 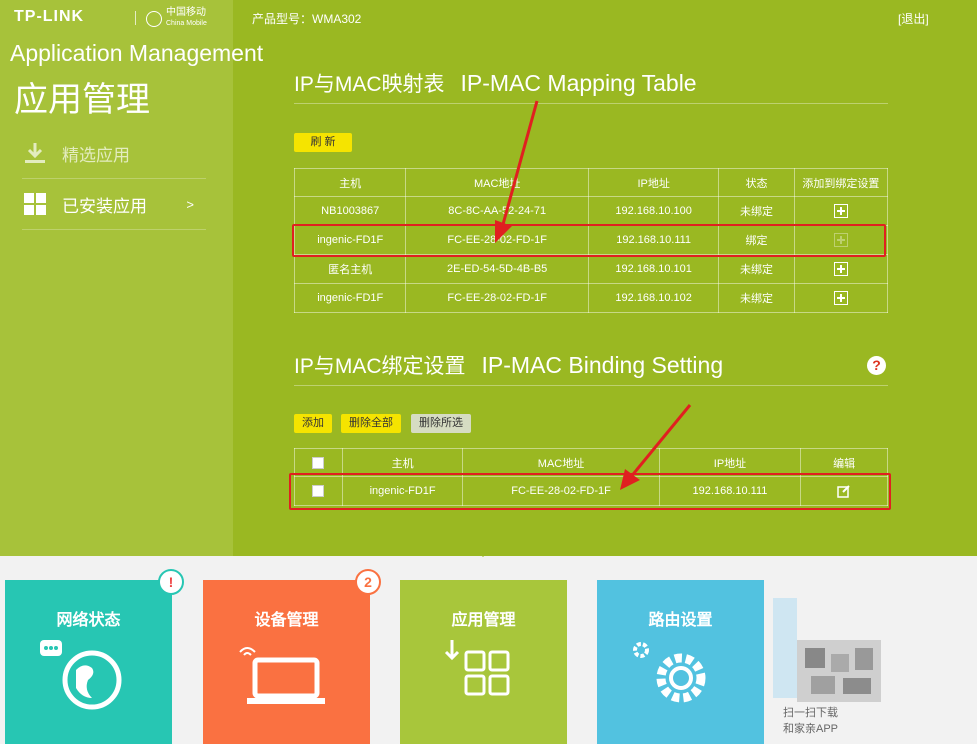 I want to click on tile-app-management: 应用管理, so click(x=483, y=662).